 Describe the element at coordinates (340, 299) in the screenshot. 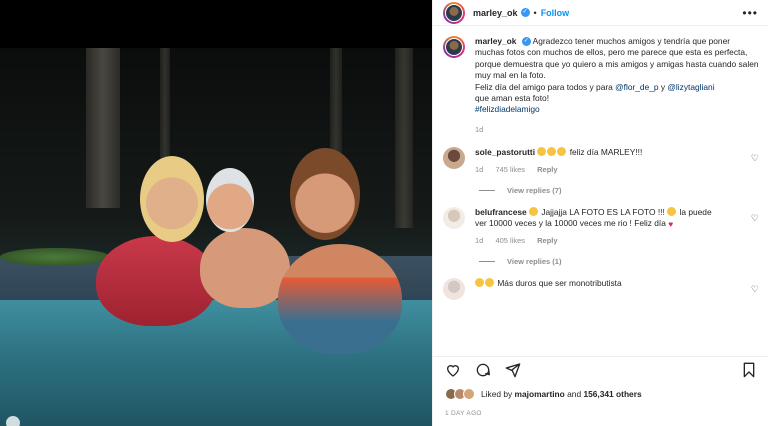

I see `person-right-body` at that location.